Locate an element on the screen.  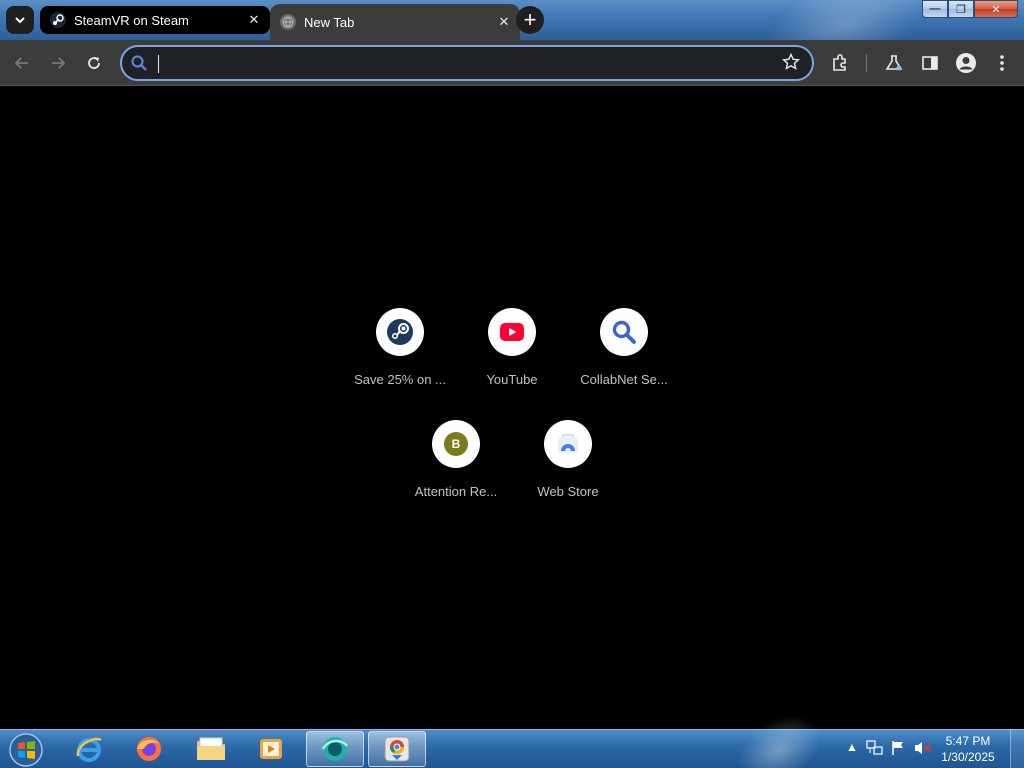
shortcut-label: Web Store is located at coordinates (568, 491).